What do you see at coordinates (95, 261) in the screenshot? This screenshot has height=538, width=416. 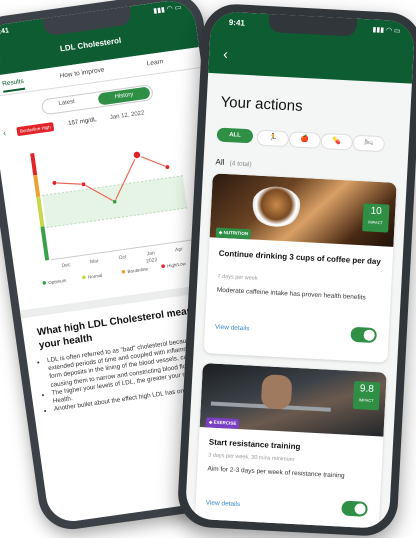 I see `x-tick-label: Mar` at bounding box center [95, 261].